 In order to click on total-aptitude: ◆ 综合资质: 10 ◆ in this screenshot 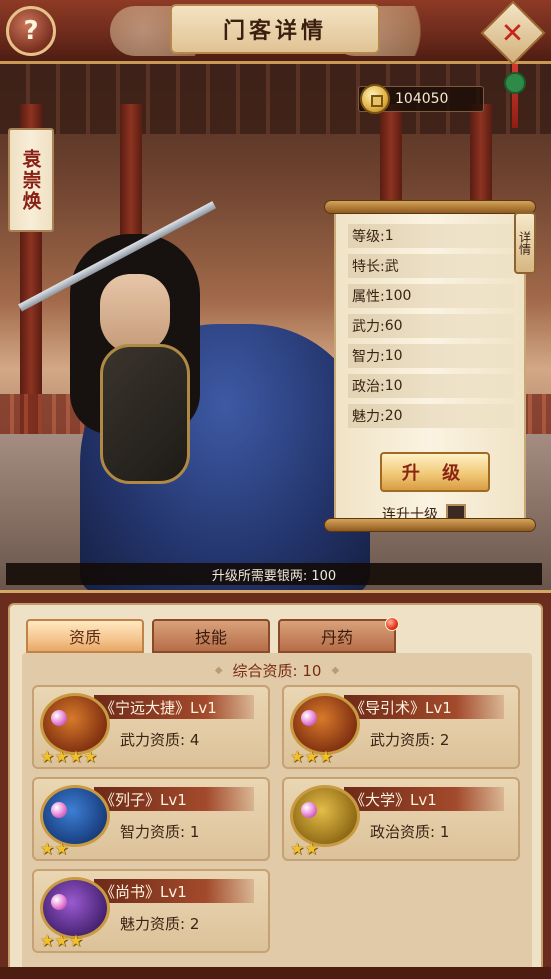, I will do `click(277, 670)`.